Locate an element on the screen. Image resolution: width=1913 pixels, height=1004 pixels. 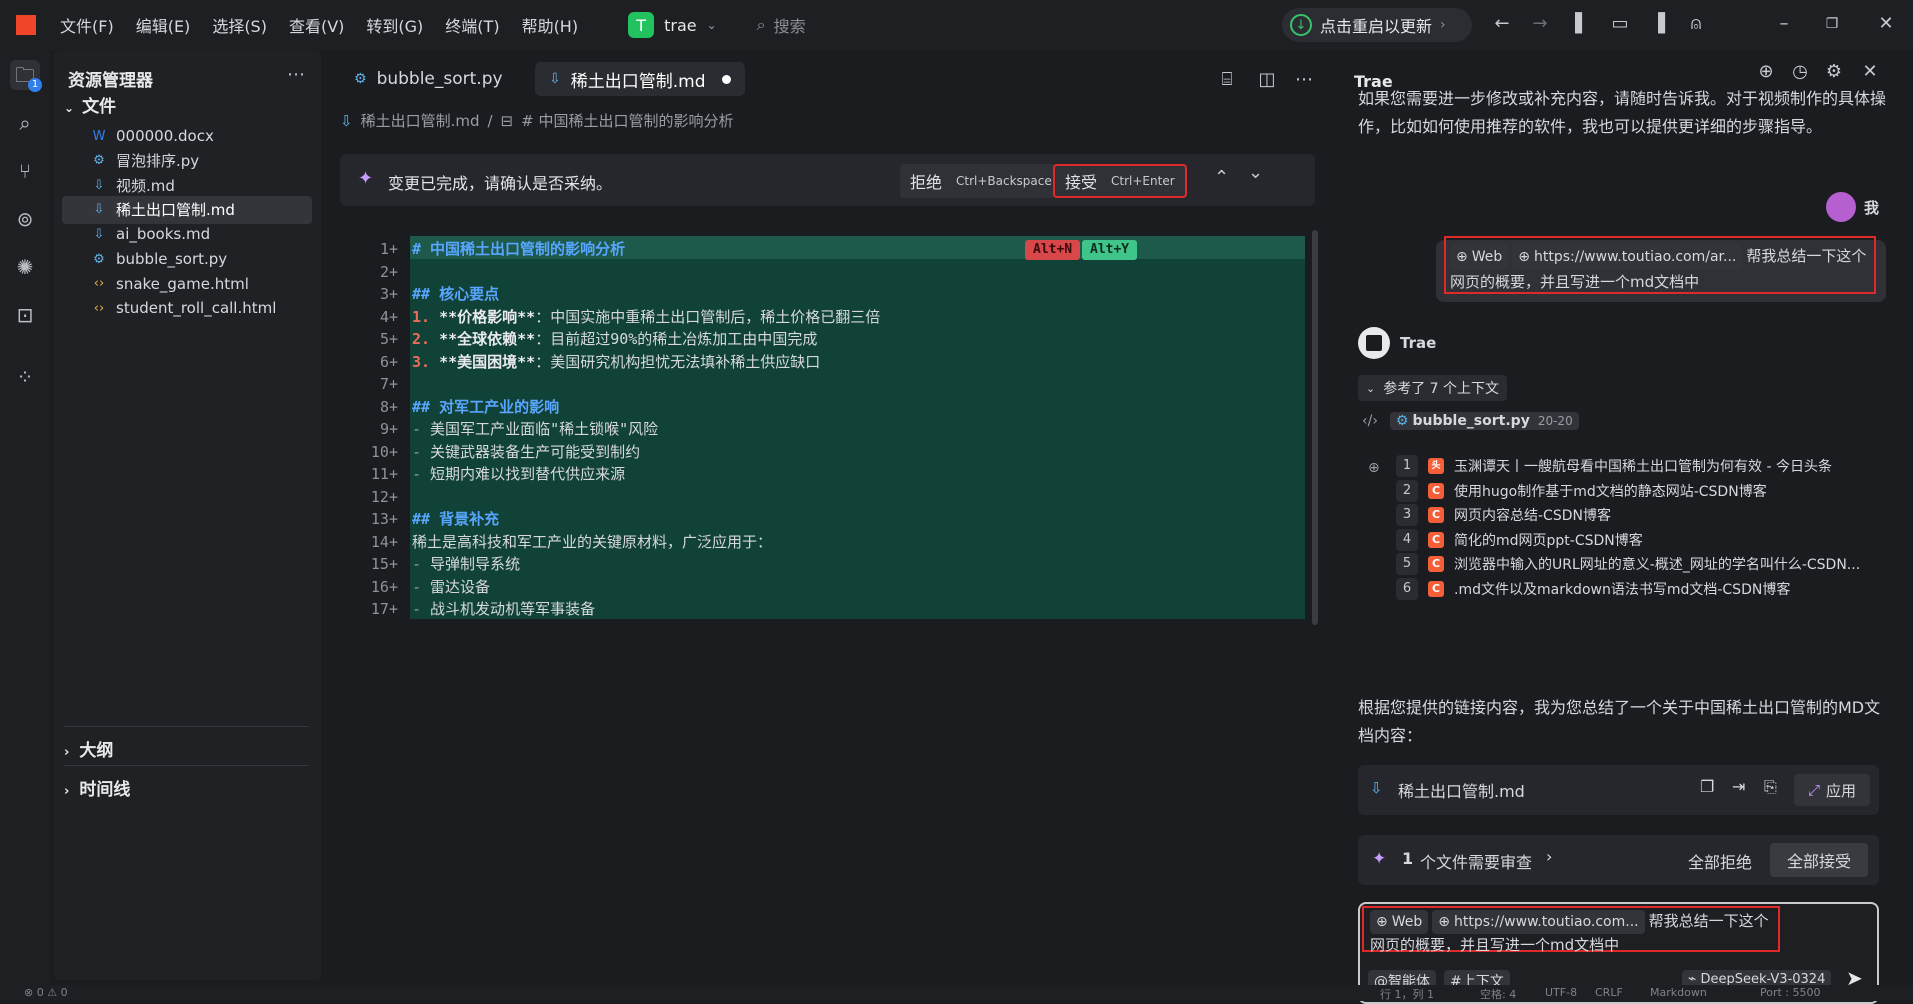
chevron-up-icon: ⌃ is located at coordinates (1221, 177).